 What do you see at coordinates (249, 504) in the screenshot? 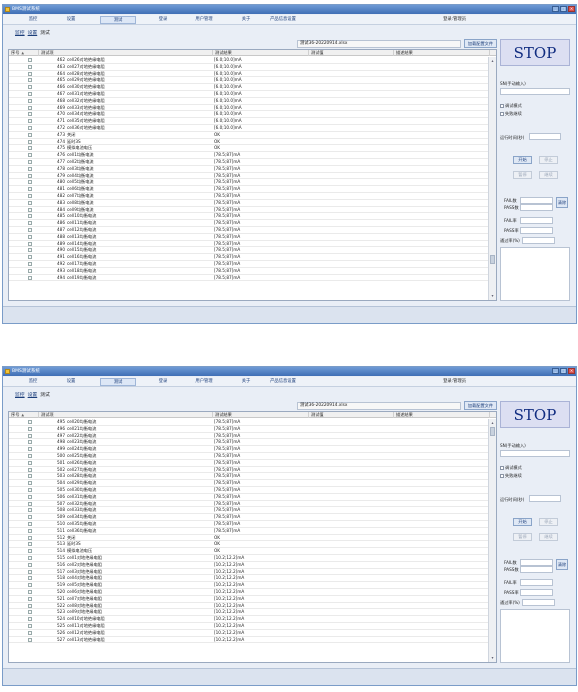
I see `table-row: 507 cell32均衡电流 [78.5;87]mA` at bounding box center [249, 504].